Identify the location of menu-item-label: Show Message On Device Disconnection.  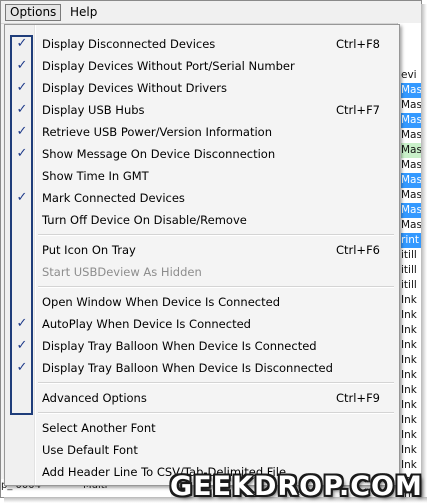
(159, 154).